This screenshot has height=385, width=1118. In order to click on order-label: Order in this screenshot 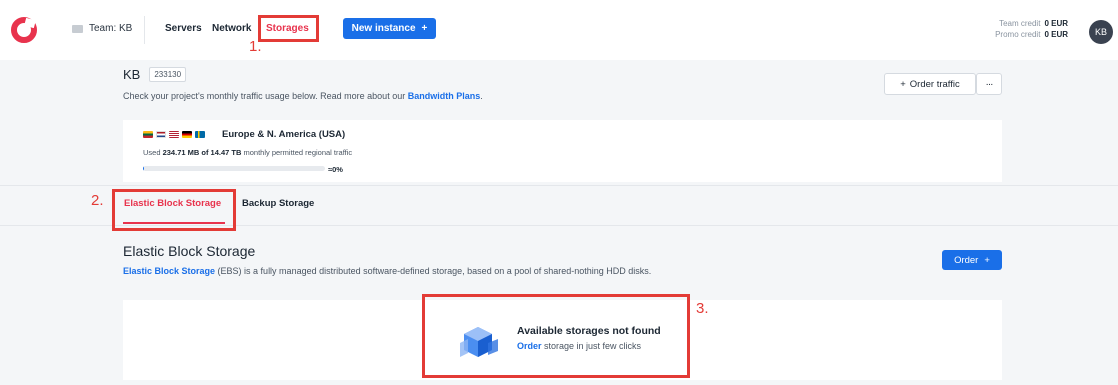, I will do `click(966, 260)`.